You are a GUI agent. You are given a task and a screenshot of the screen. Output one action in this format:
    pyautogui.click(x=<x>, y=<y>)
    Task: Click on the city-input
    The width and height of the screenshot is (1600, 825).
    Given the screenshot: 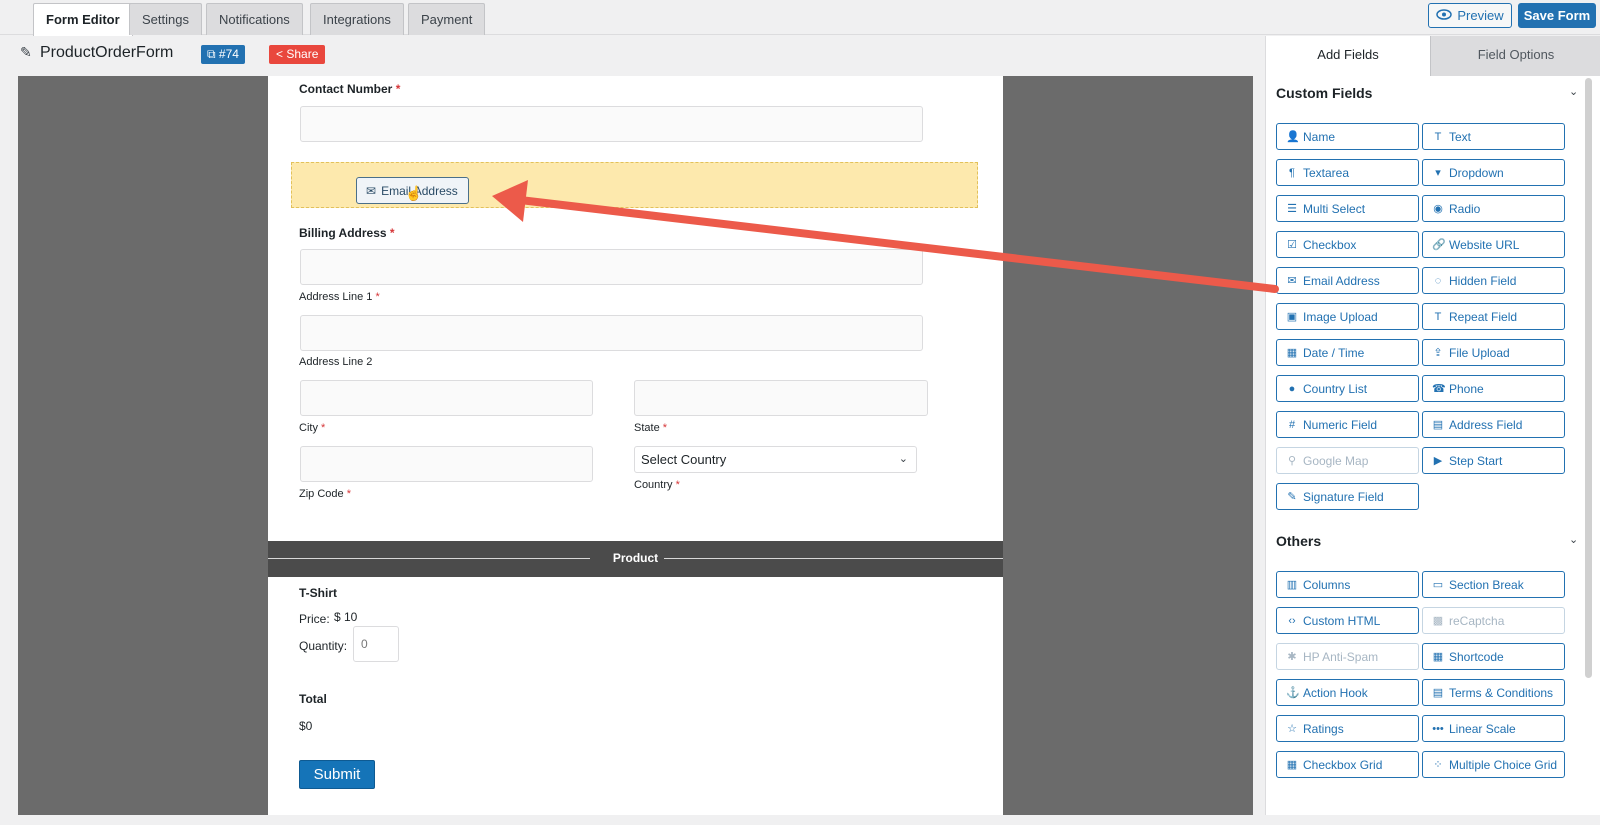 What is the action you would take?
    pyautogui.click(x=446, y=398)
    